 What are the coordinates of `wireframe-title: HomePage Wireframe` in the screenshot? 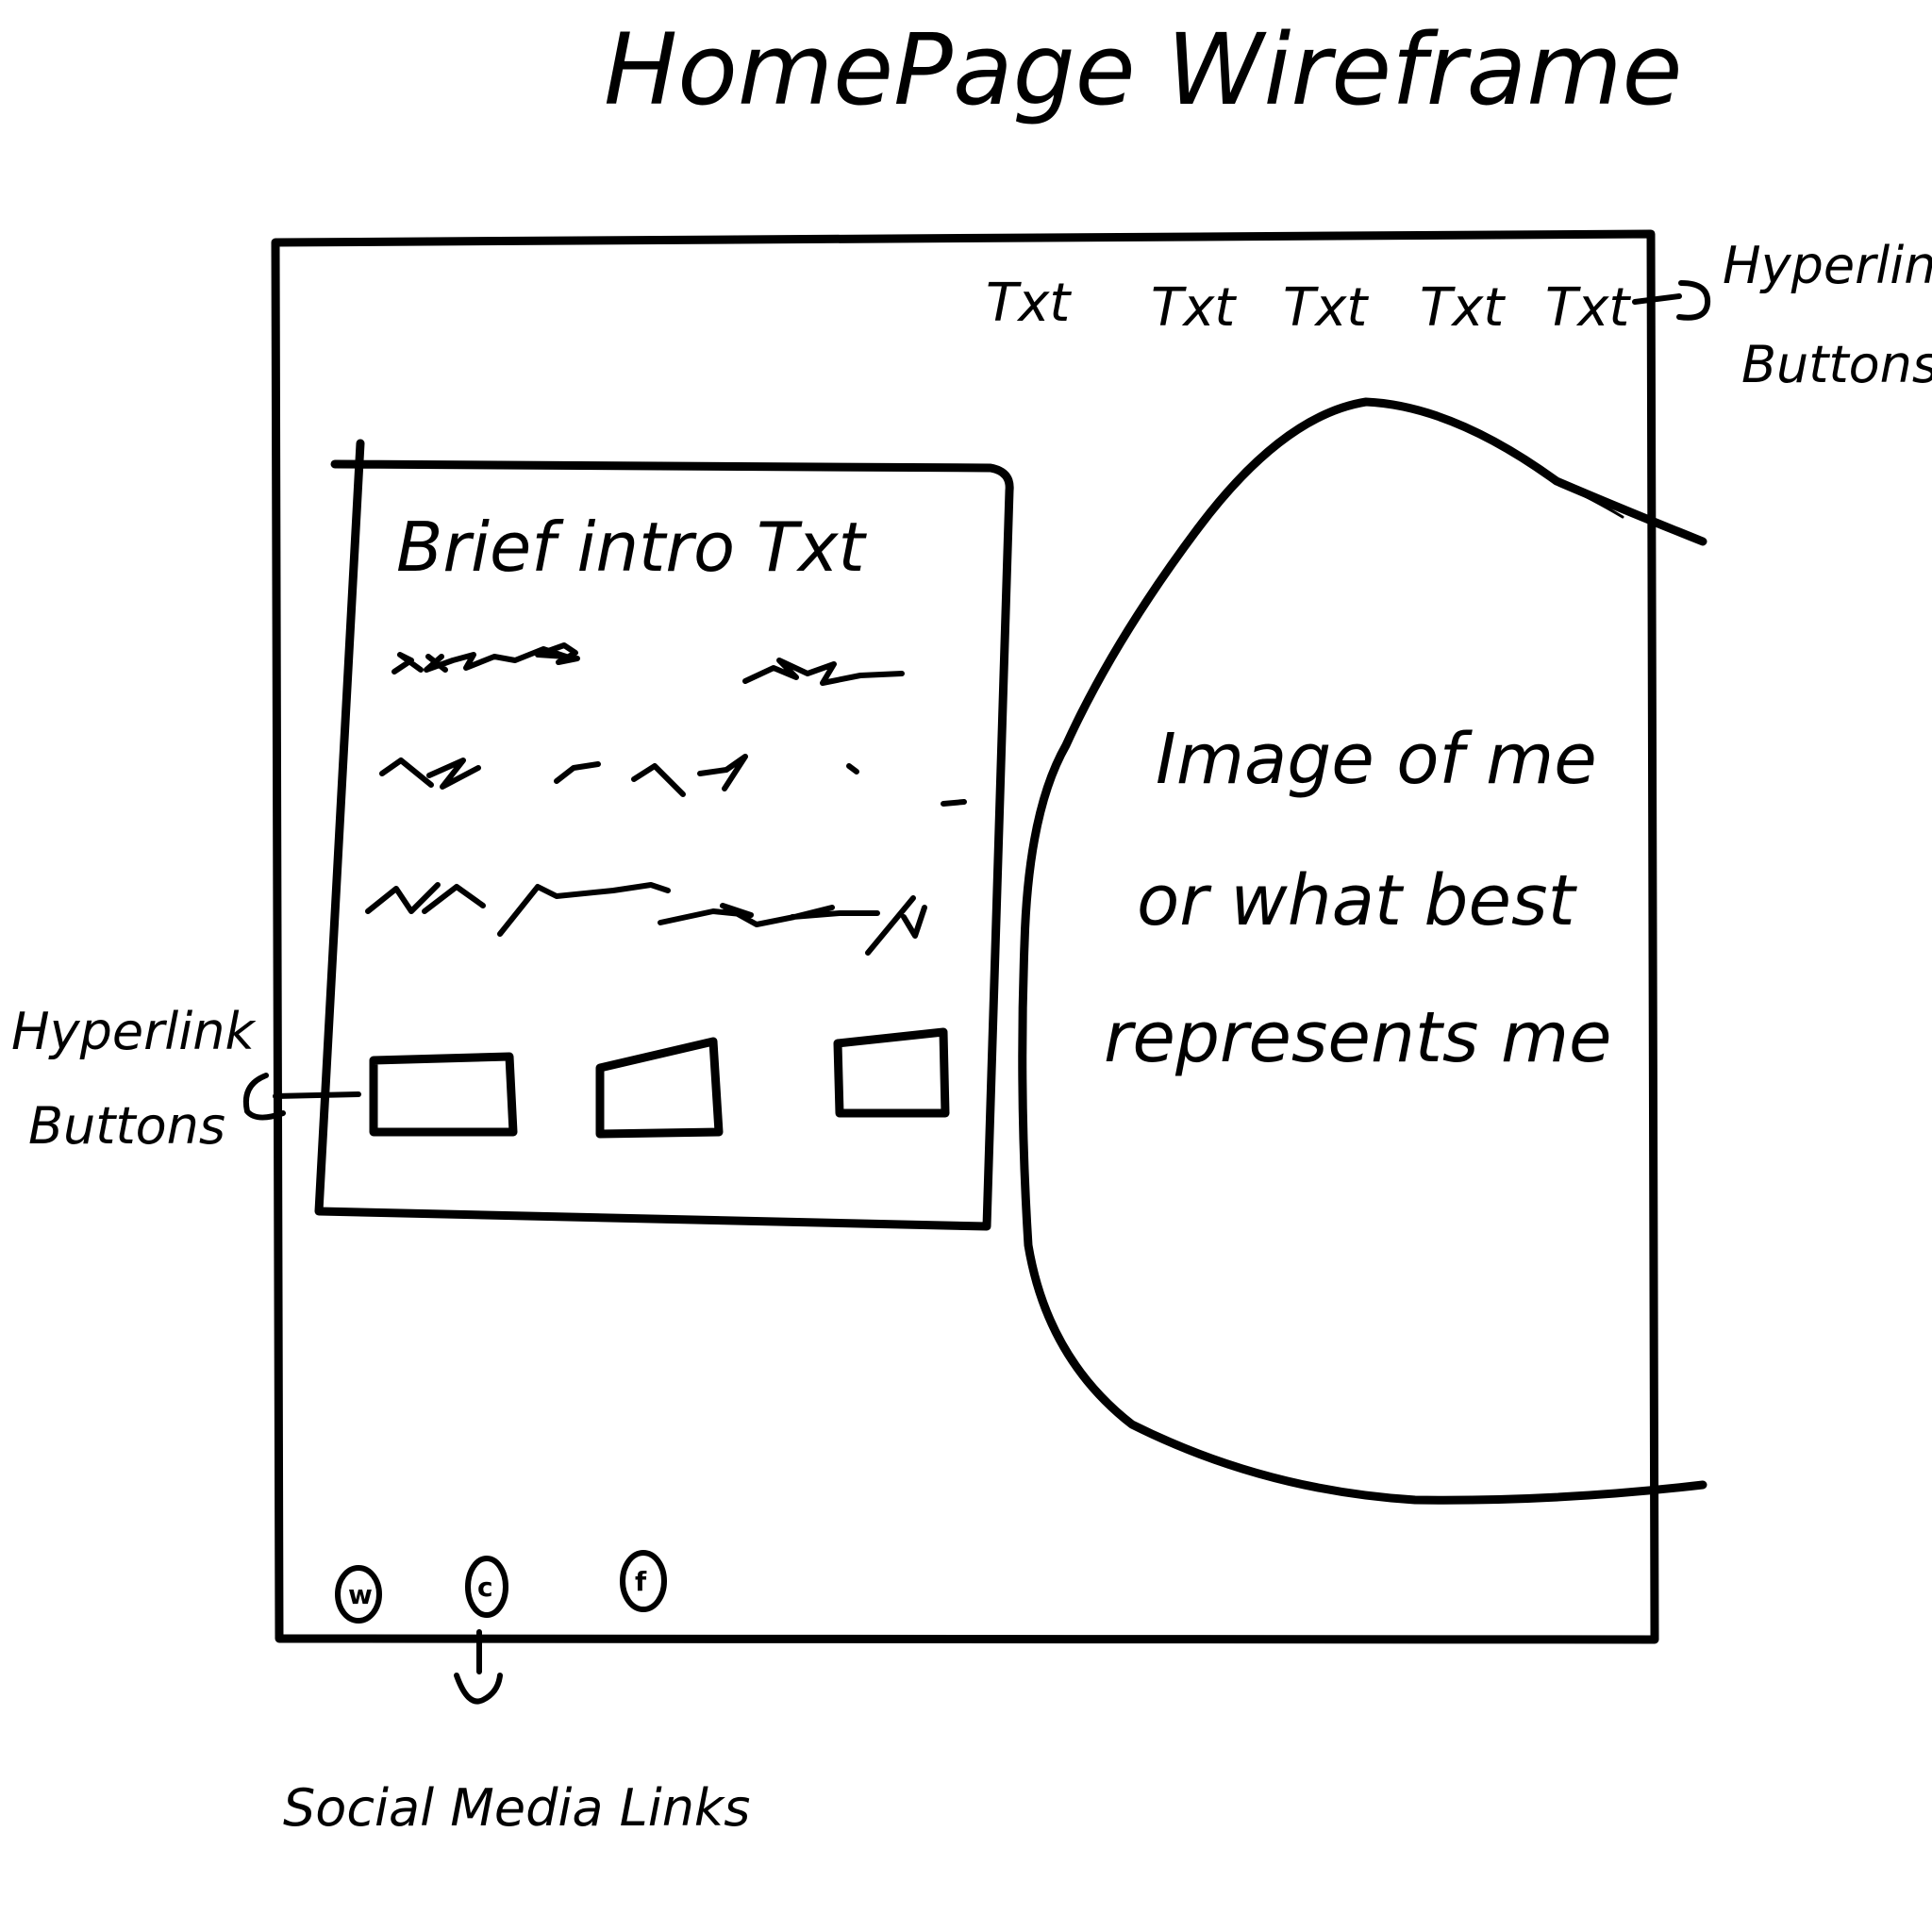 It's located at (1143, 69).